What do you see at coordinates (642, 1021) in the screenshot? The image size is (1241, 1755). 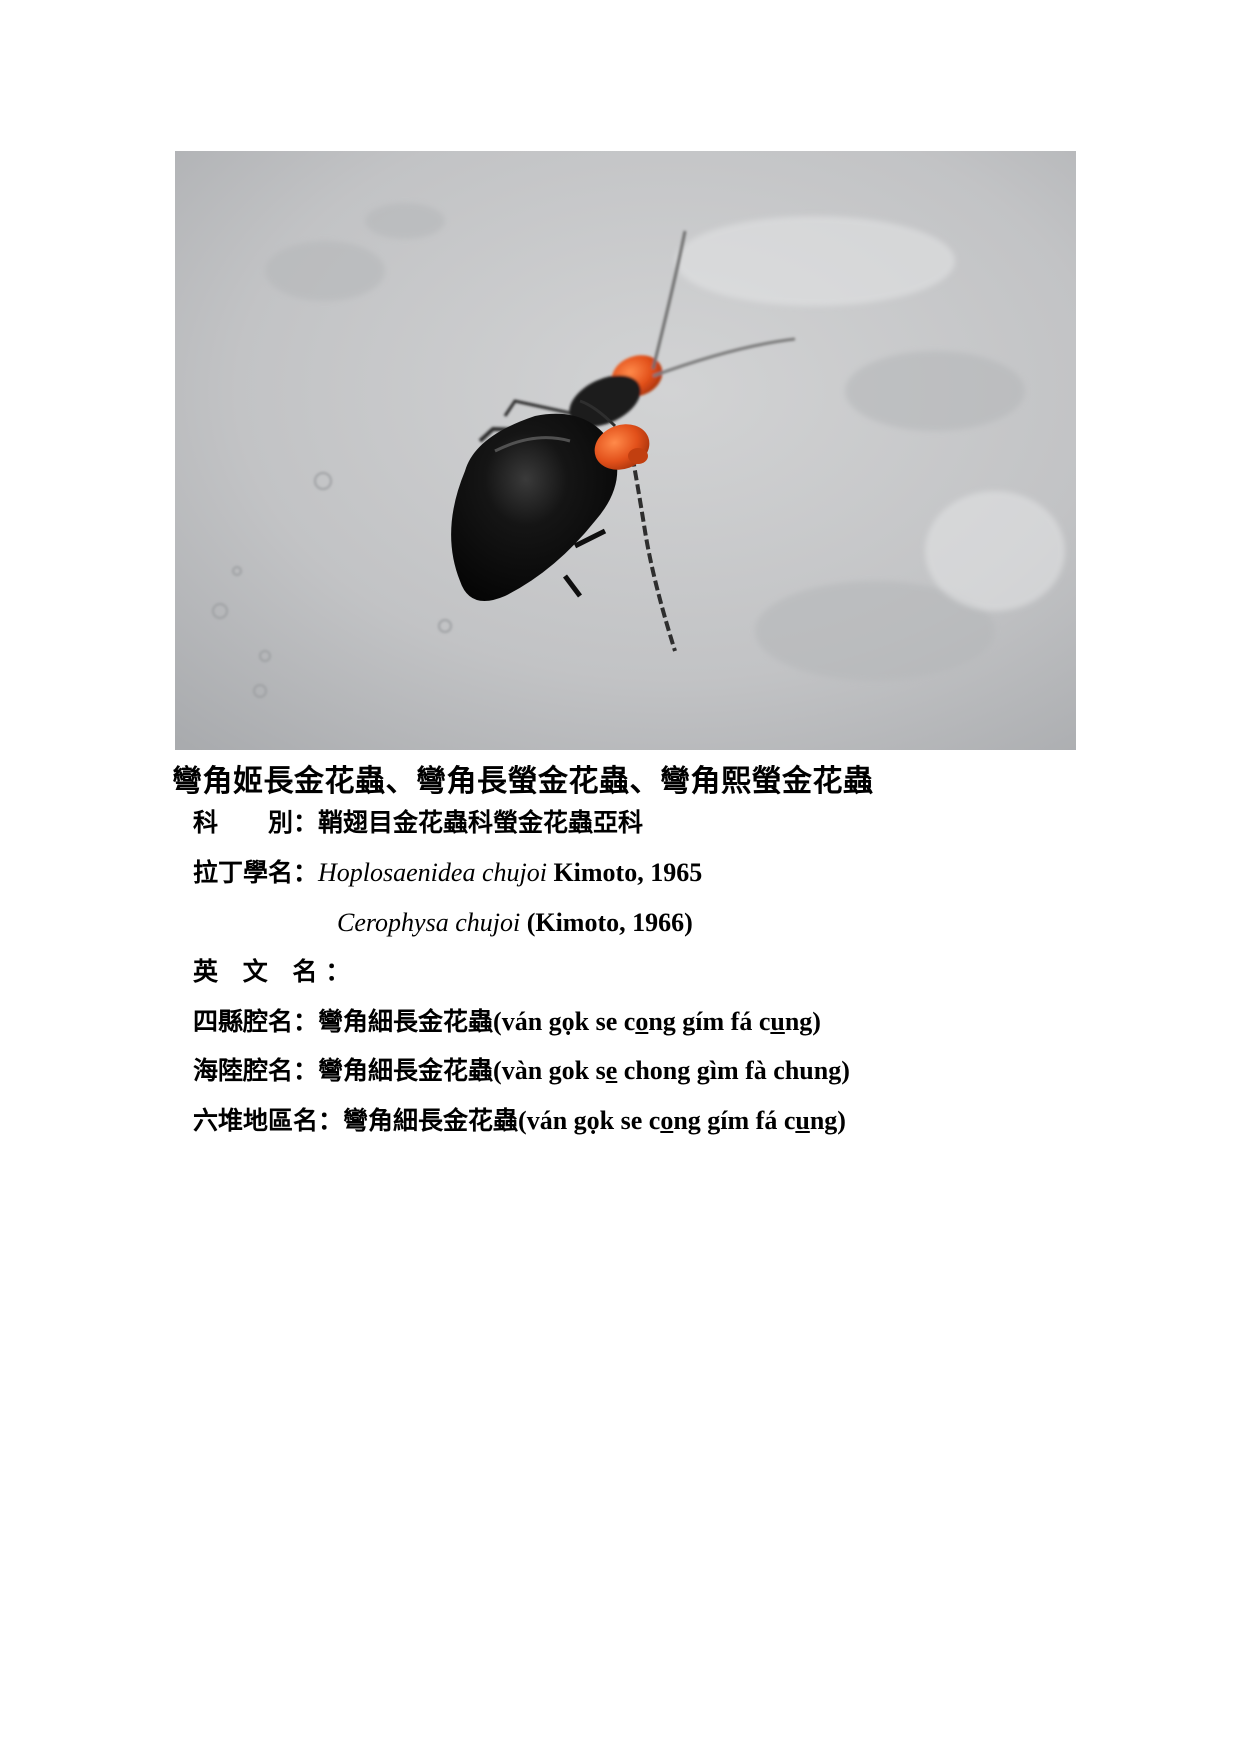 I see `sixian-romanization-2: o` at bounding box center [642, 1021].